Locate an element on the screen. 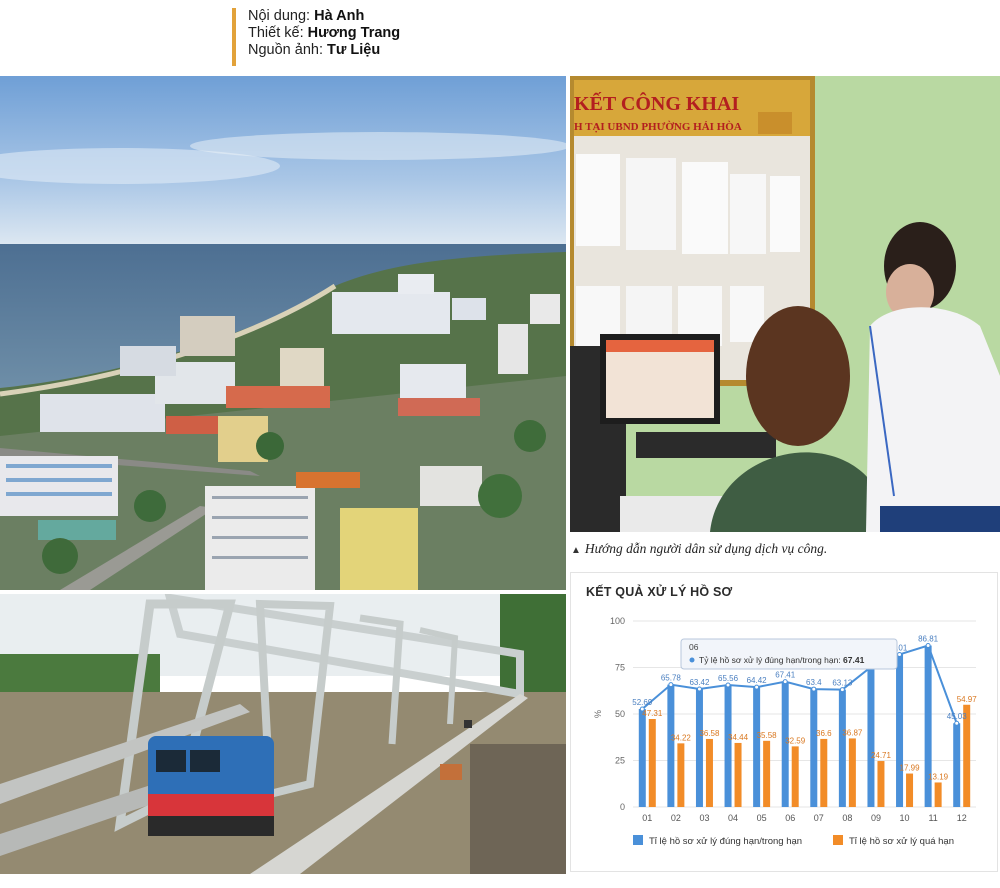 The height and width of the screenshot is (888, 1000). credit-source: Nguồn ảnh: Tư Liệu is located at coordinates (314, 50).